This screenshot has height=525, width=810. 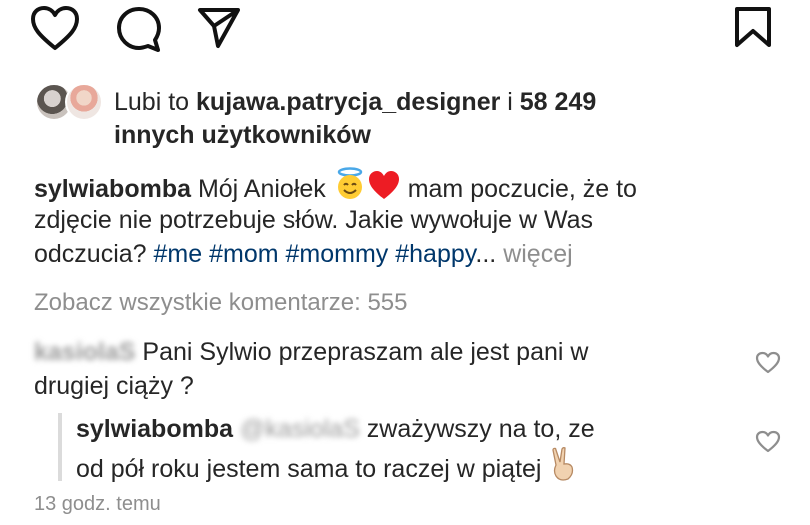 I want to click on caption-username: sylwiabomba, so click(x=112, y=189).